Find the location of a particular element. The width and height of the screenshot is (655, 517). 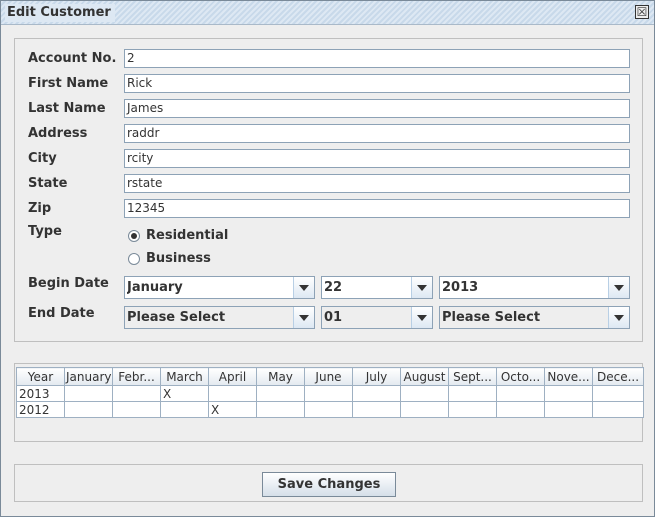

table-row: 2013 X is located at coordinates (330, 393).